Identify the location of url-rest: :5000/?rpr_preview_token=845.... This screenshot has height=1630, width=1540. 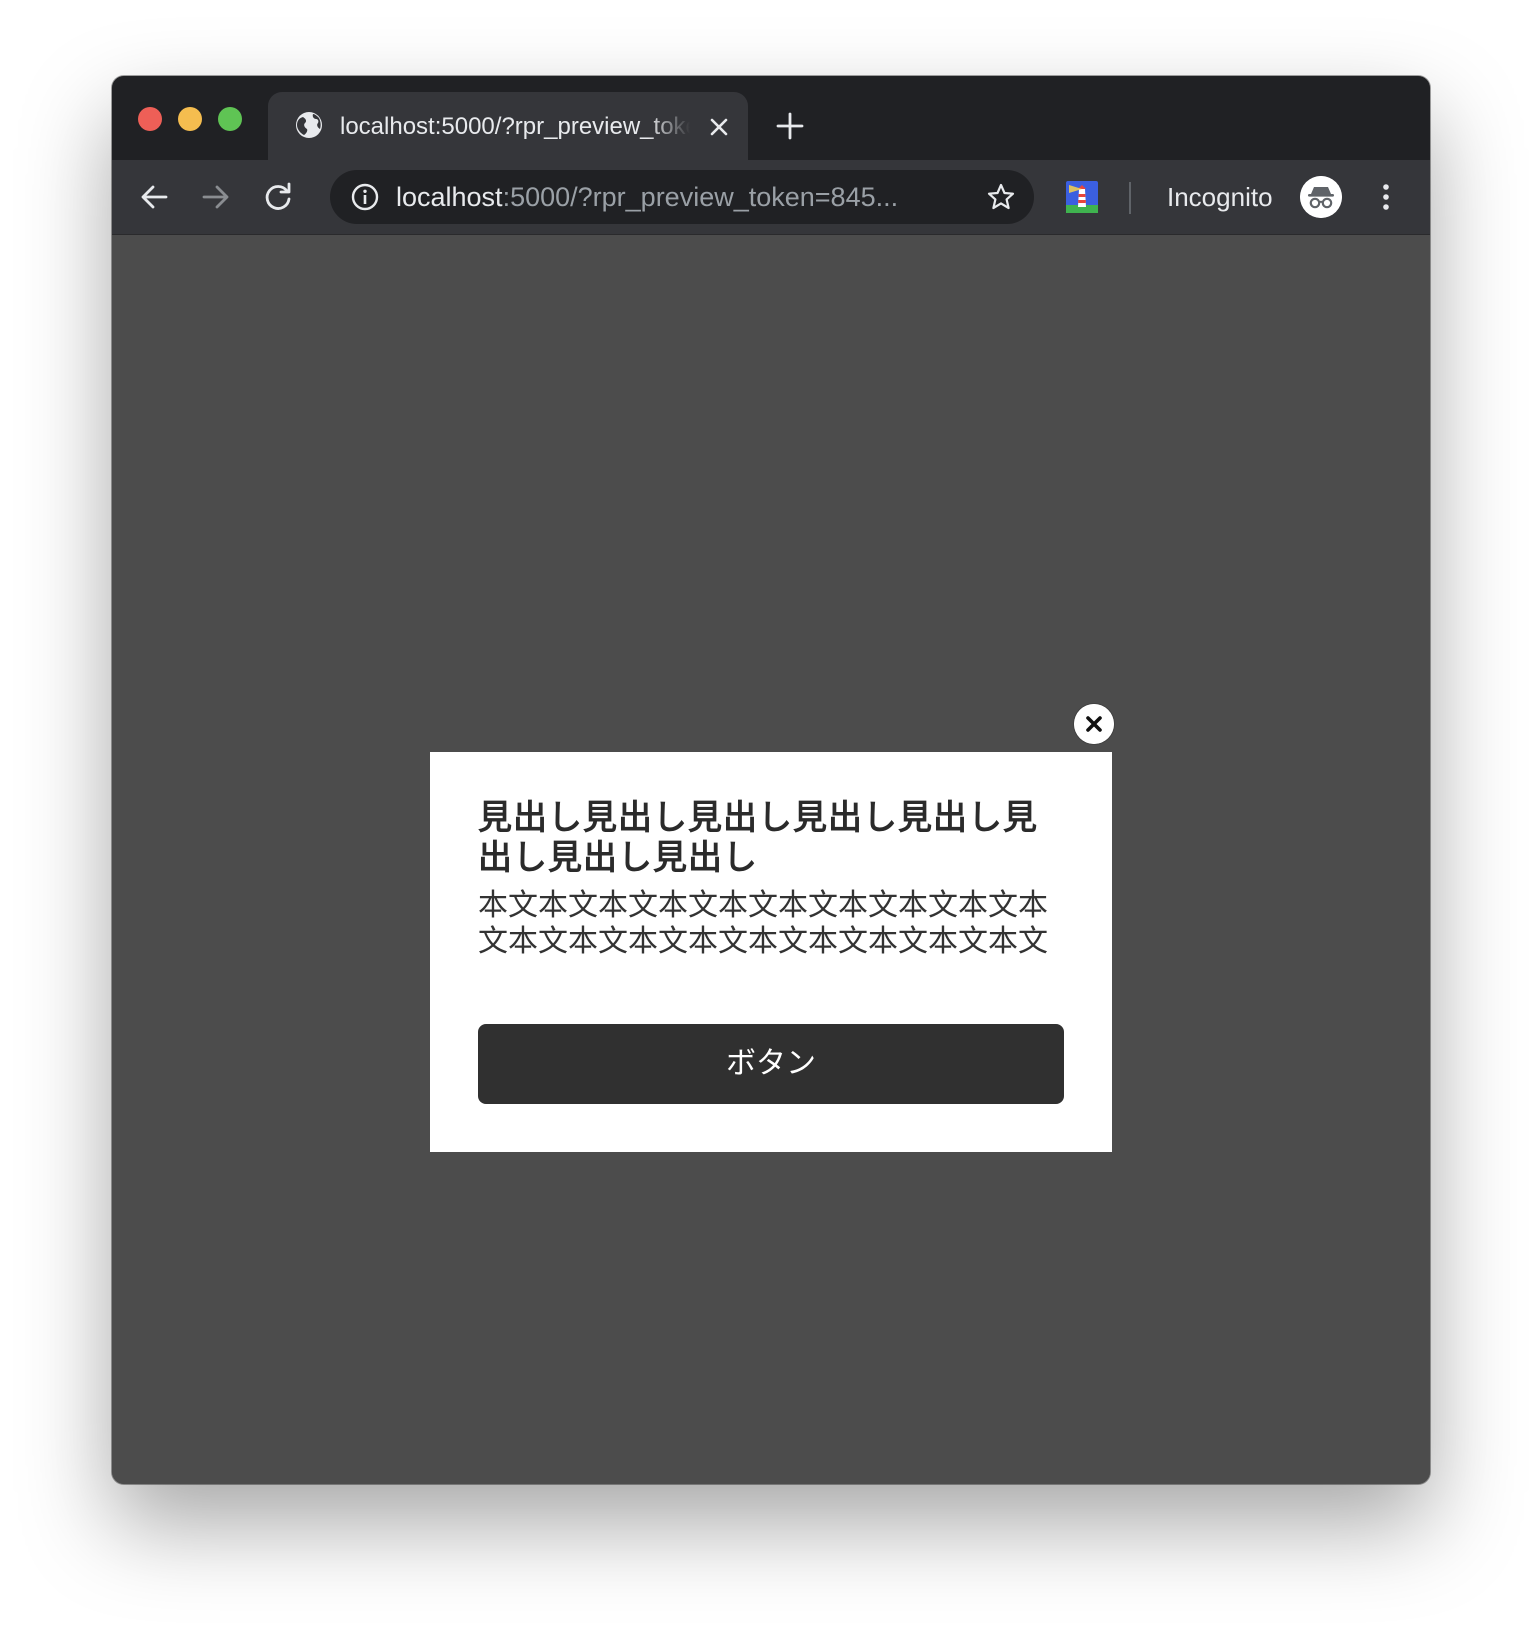
(700, 197).